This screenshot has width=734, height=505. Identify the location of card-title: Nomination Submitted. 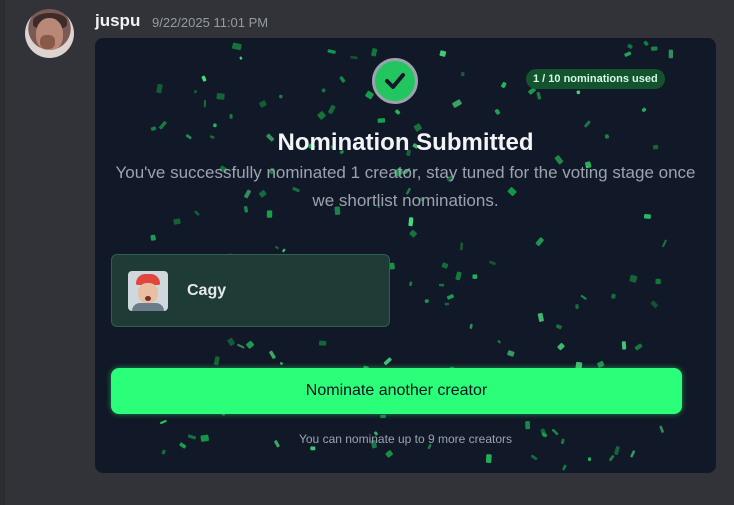
(405, 142).